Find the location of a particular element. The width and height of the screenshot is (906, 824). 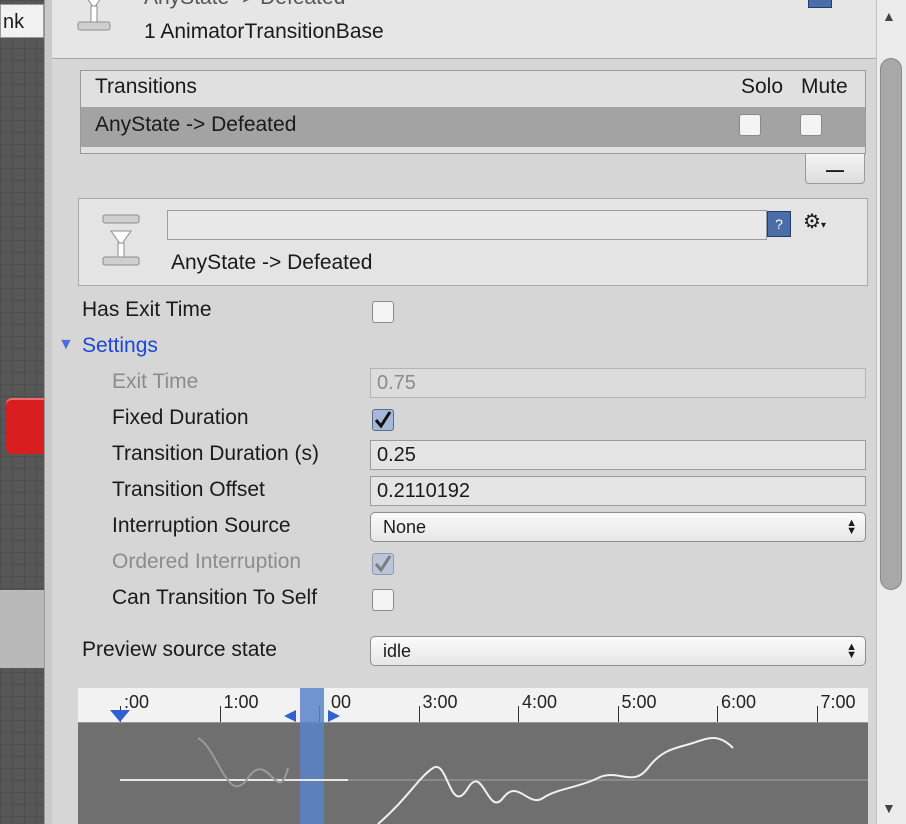

settings-foldout: Settings is located at coordinates (120, 346).